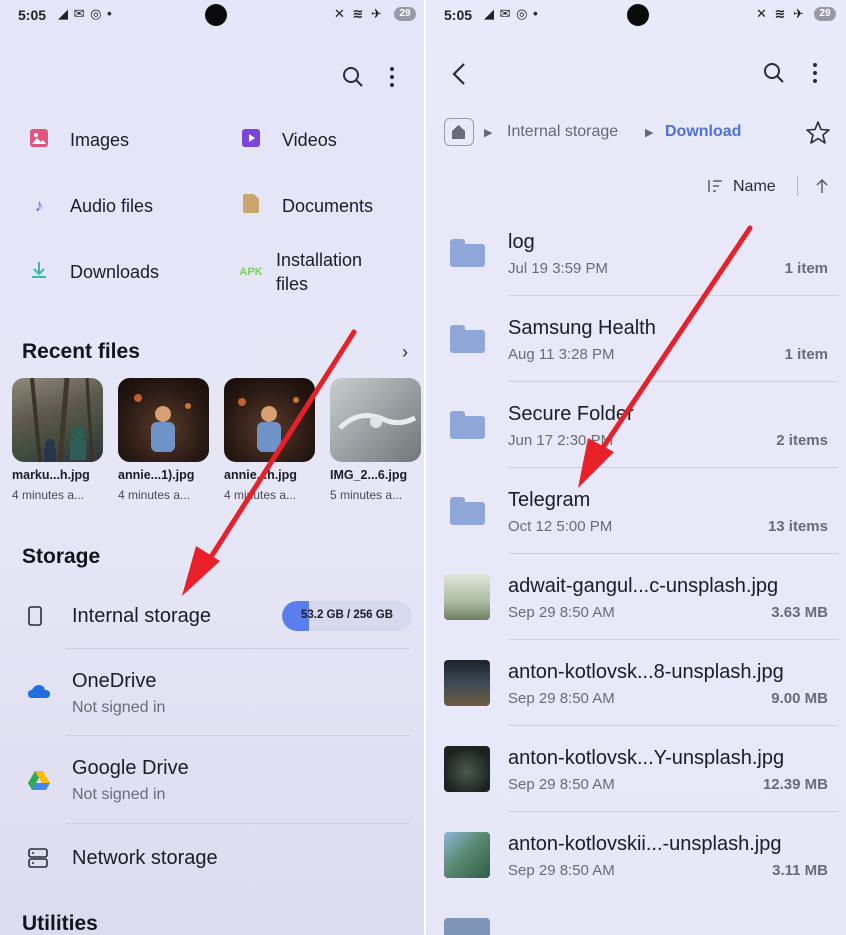  What do you see at coordinates (558, 268) in the screenshot?
I see `folder-date: Jul 19 3:59 PM` at bounding box center [558, 268].